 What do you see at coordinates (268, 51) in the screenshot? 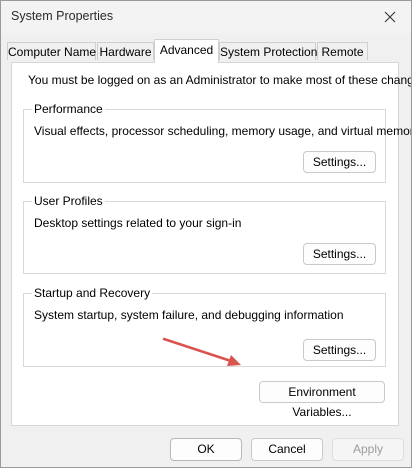
I see `tab-system-protection: System Protection` at bounding box center [268, 51].